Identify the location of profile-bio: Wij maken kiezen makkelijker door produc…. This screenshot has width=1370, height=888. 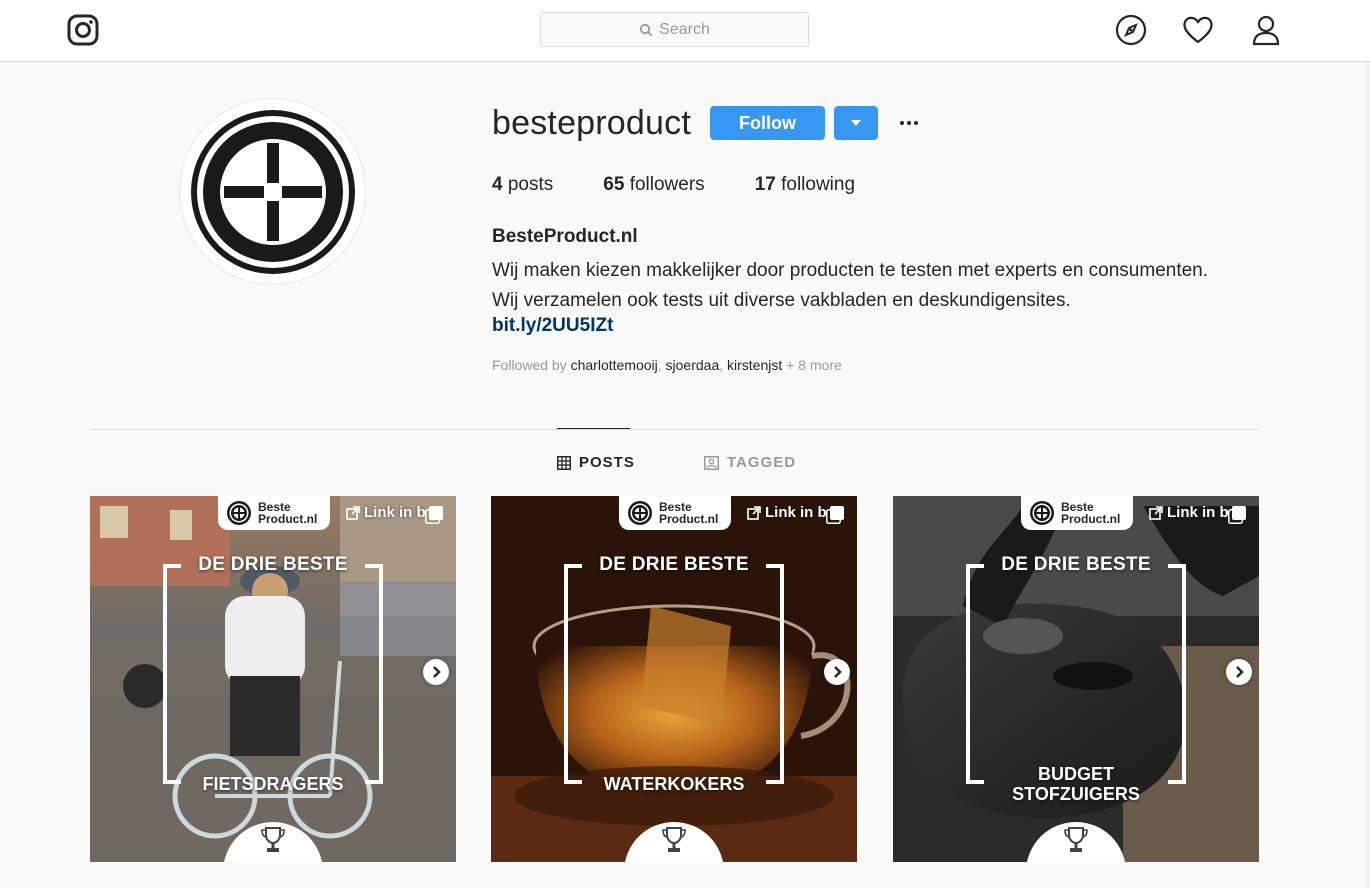
(892, 286).